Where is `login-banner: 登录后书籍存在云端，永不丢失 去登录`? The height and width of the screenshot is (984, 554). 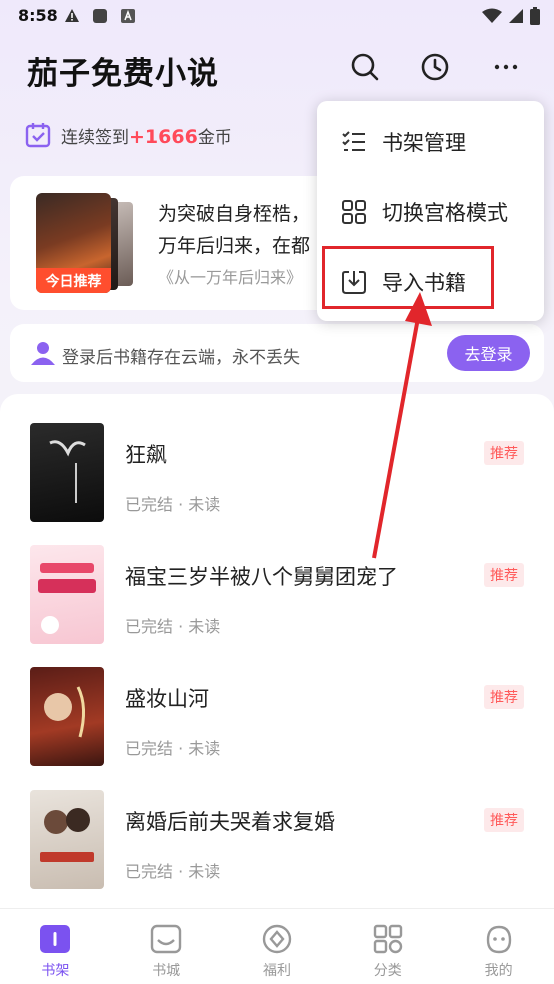
login-banner: 登录后书籍存在云端，永不丢失 去登录 is located at coordinates (277, 353).